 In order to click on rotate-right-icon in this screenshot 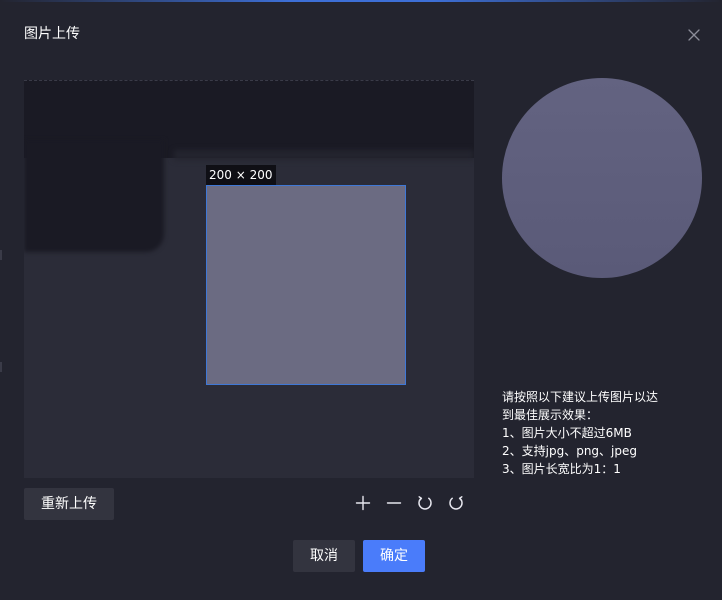, I will do `click(456, 503)`.